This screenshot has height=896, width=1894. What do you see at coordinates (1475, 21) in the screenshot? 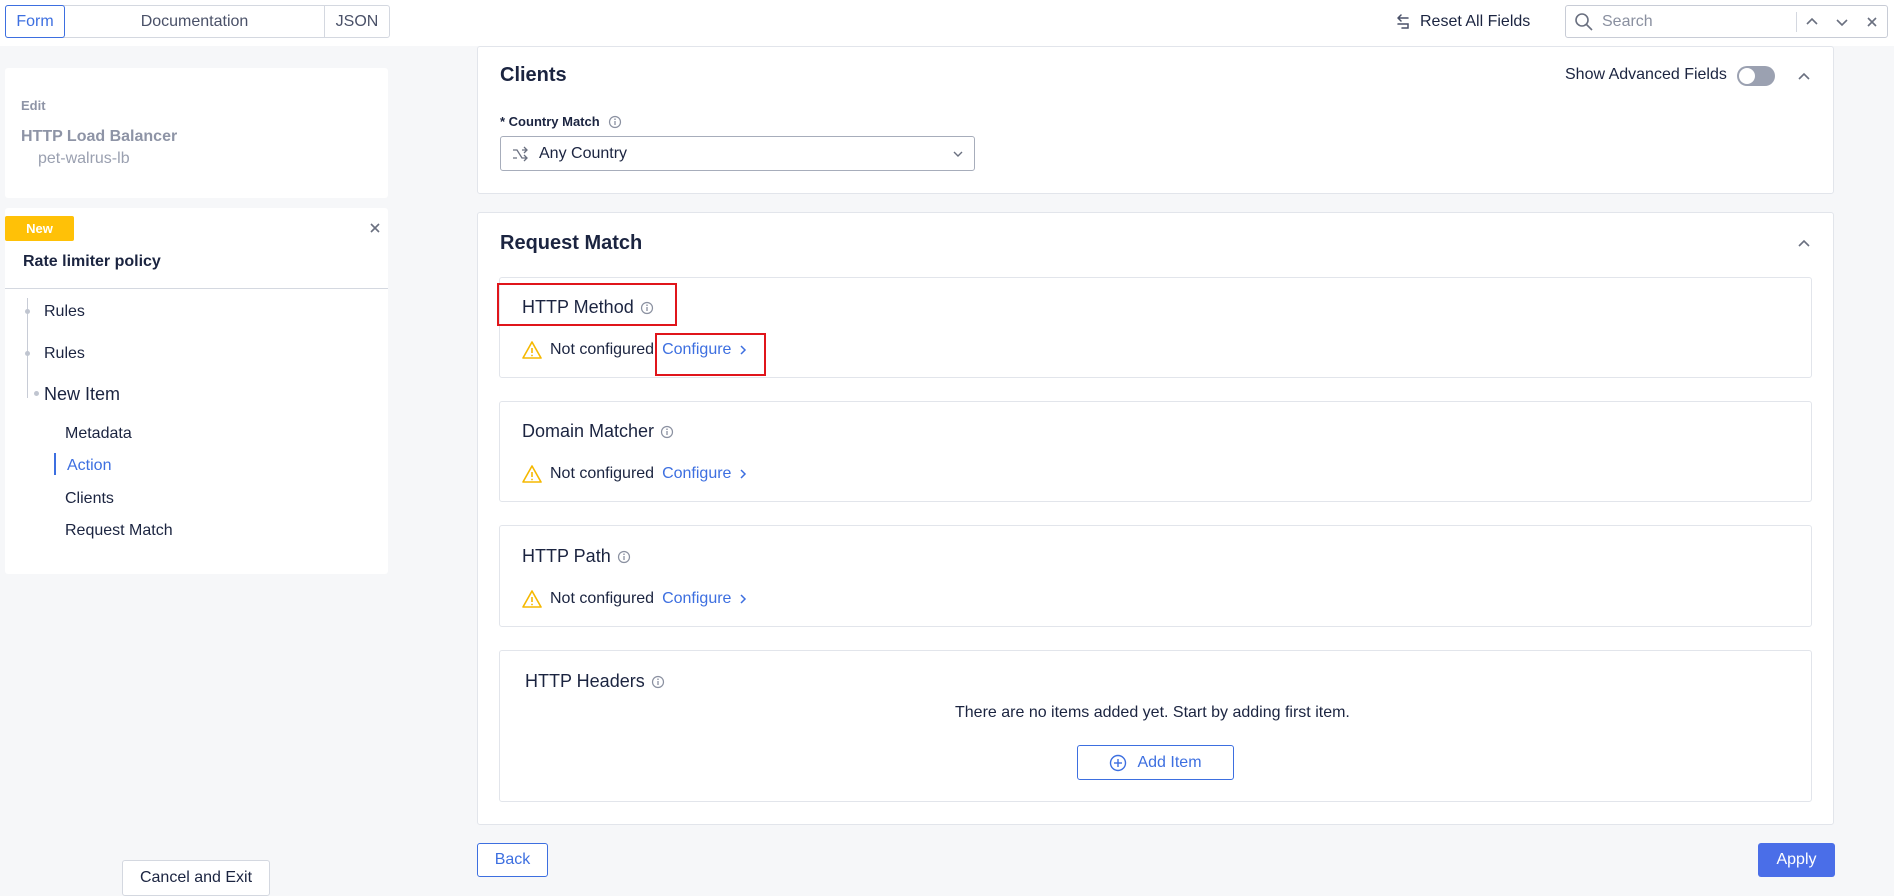
I see `reset-all-fields-label: Reset All Fields` at bounding box center [1475, 21].